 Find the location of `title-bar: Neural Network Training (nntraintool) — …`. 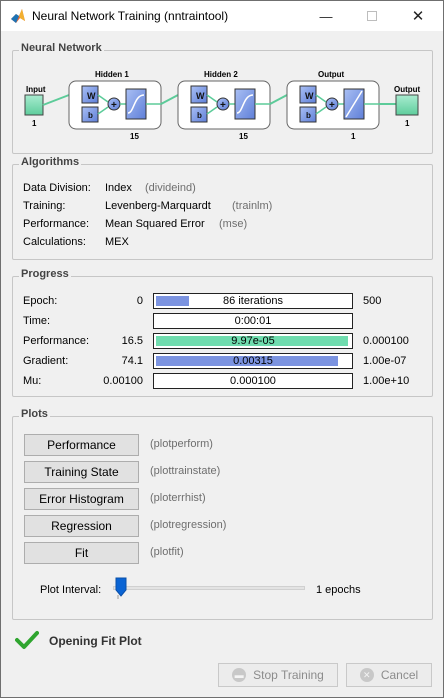

title-bar: Neural Network Training (nntraintool) — … is located at coordinates (222, 16).